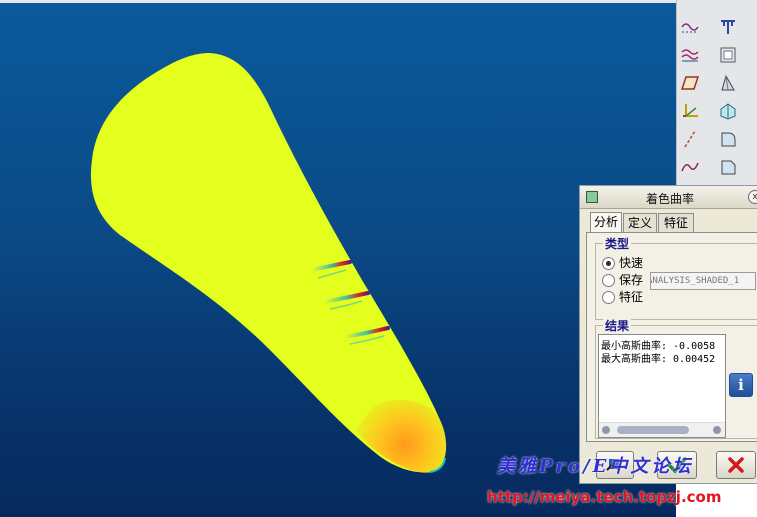 The image size is (757, 517). What do you see at coordinates (690, 111) in the screenshot?
I see `coordinate-system-icon` at bounding box center [690, 111].